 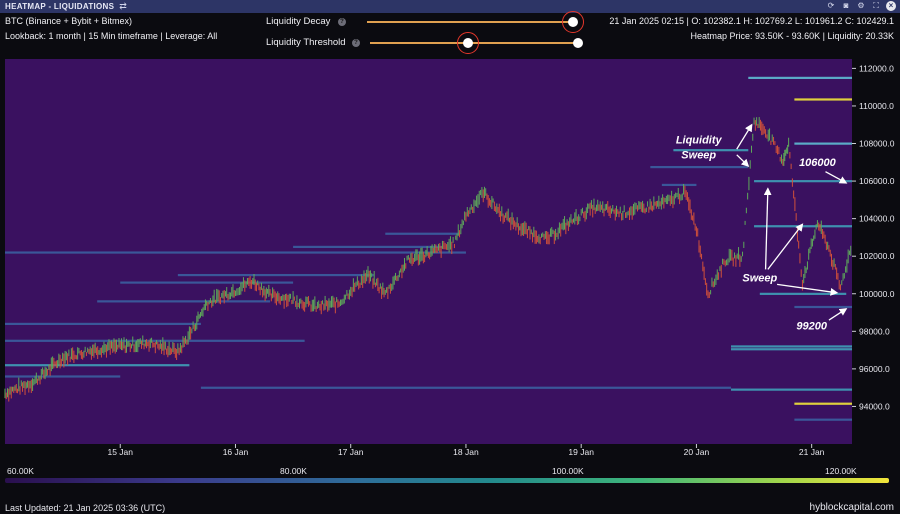 What do you see at coordinates (876, 106) in the screenshot?
I see `y-axis-tick-label: 110000.0` at bounding box center [876, 106].